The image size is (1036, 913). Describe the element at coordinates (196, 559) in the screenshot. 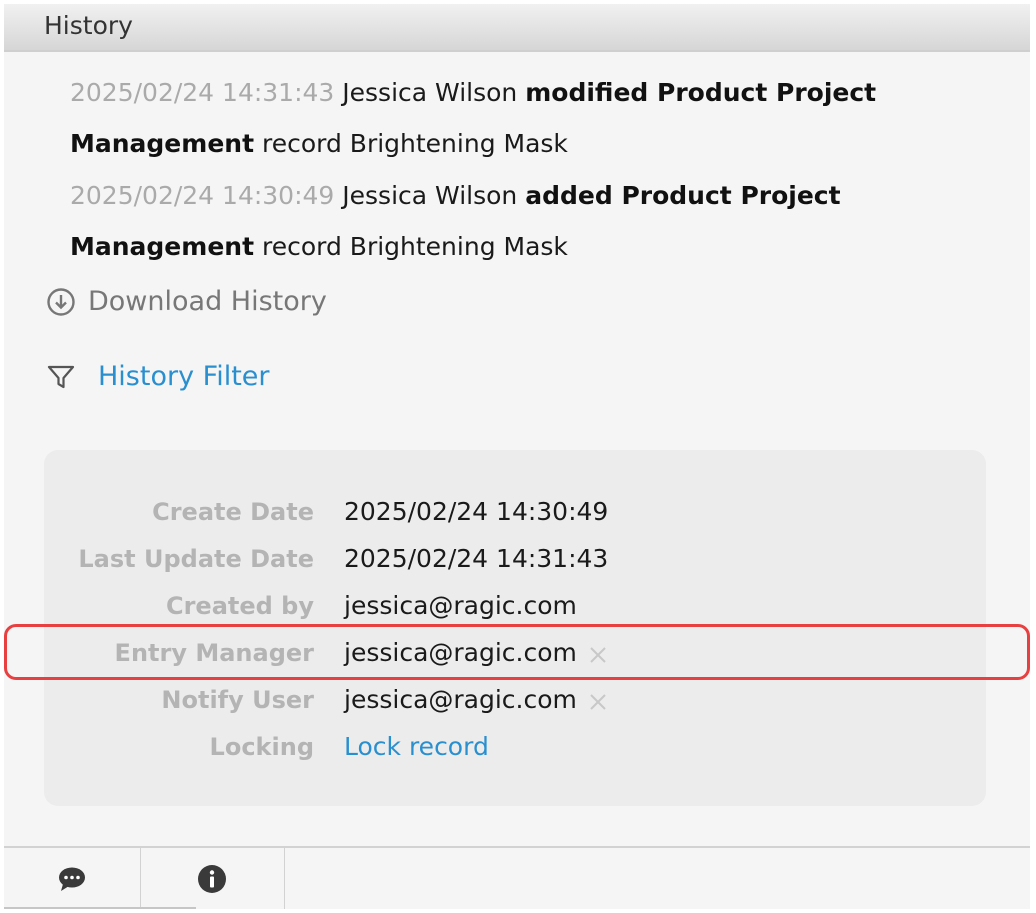

I see `info-label: Last Update Date` at that location.